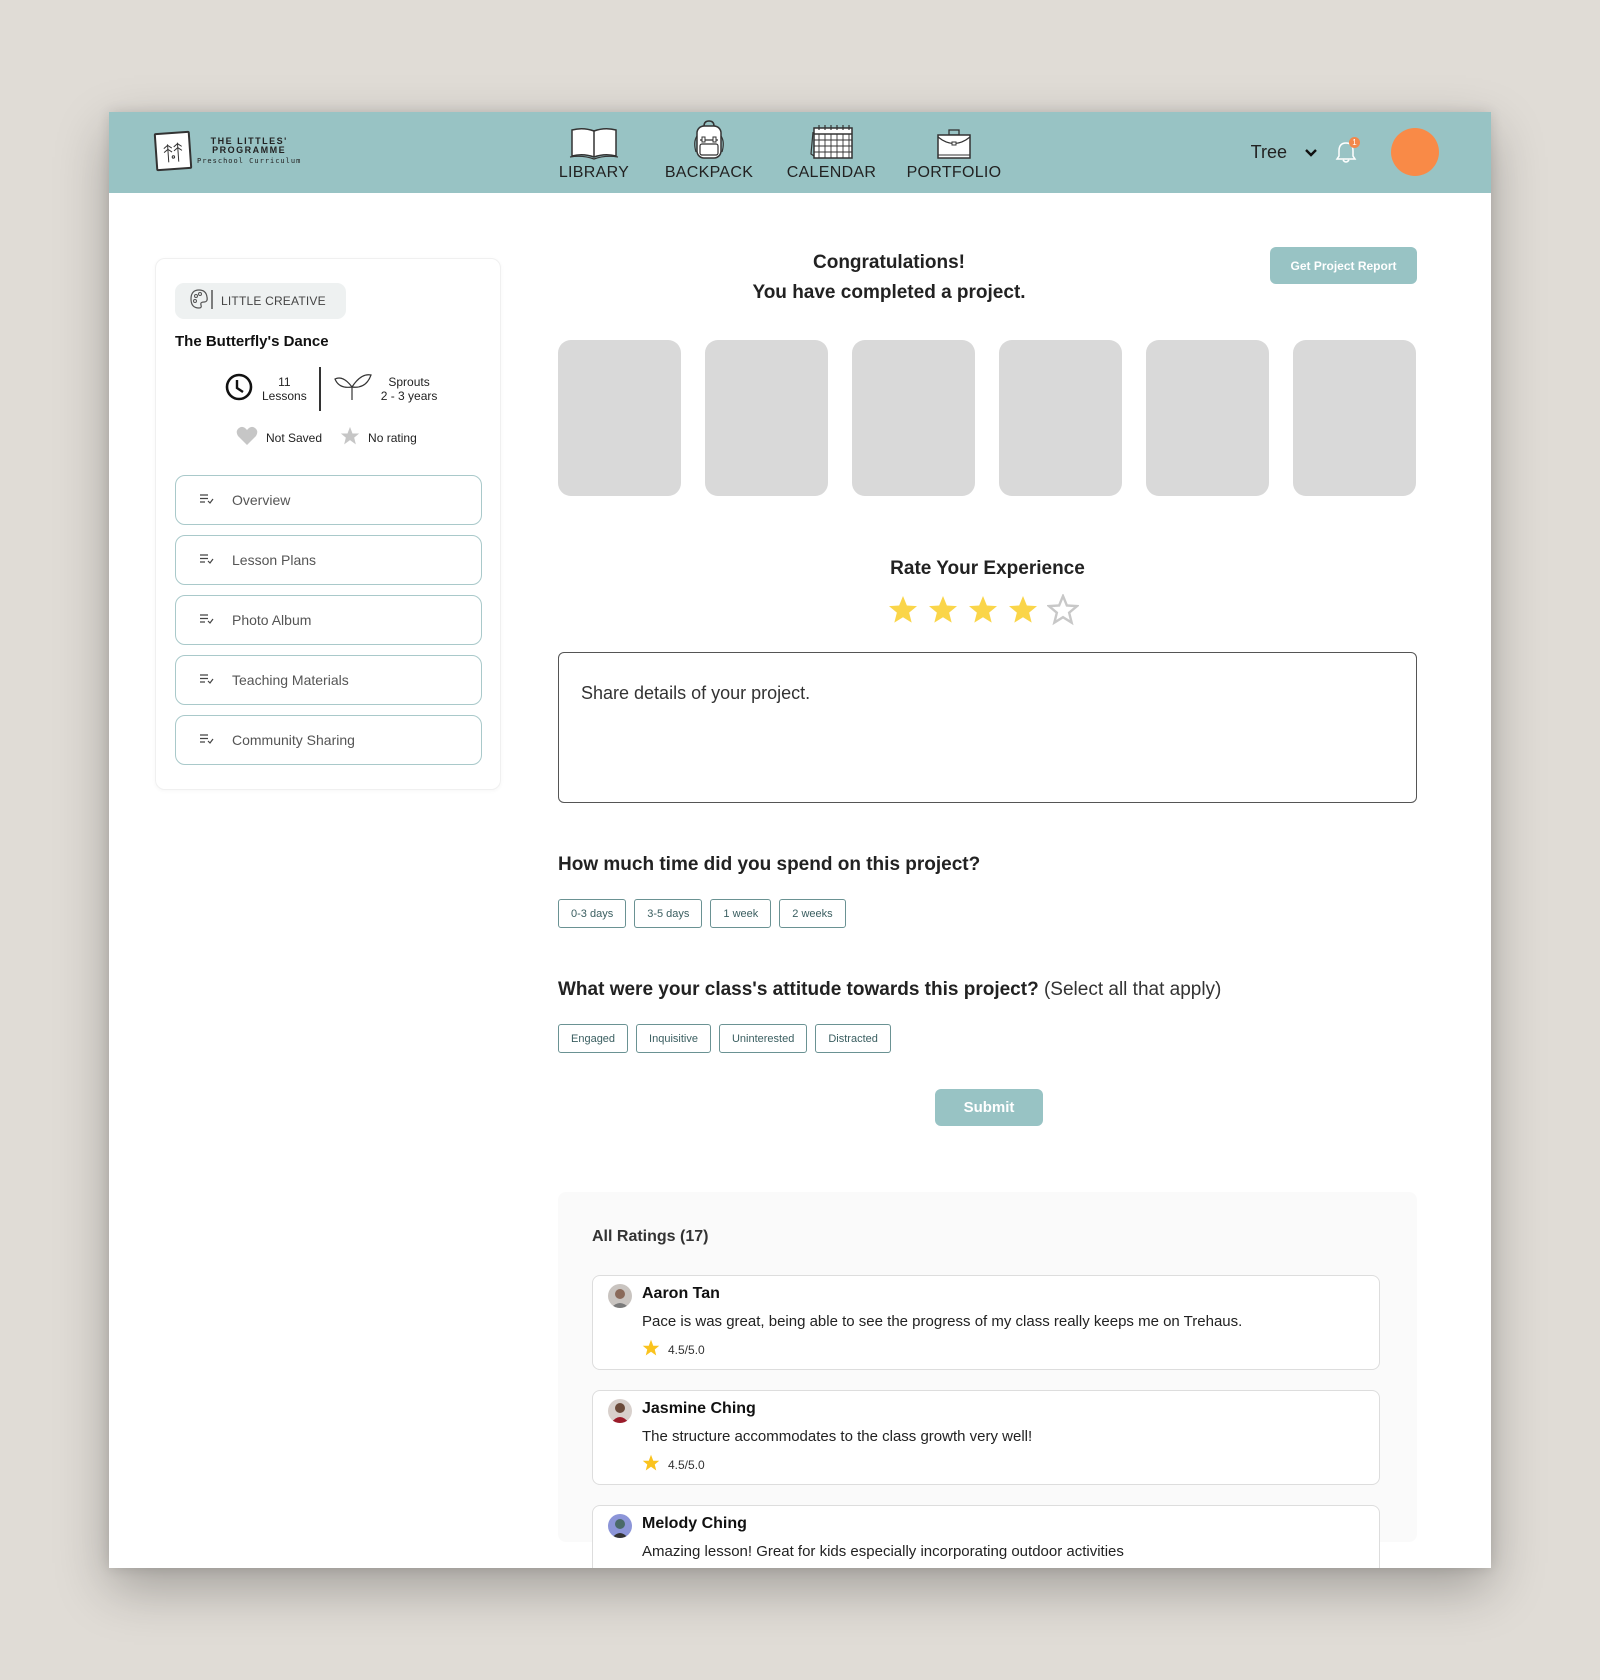  What do you see at coordinates (650, 1236) in the screenshot?
I see `ratings-title: All Ratings (17)` at bounding box center [650, 1236].